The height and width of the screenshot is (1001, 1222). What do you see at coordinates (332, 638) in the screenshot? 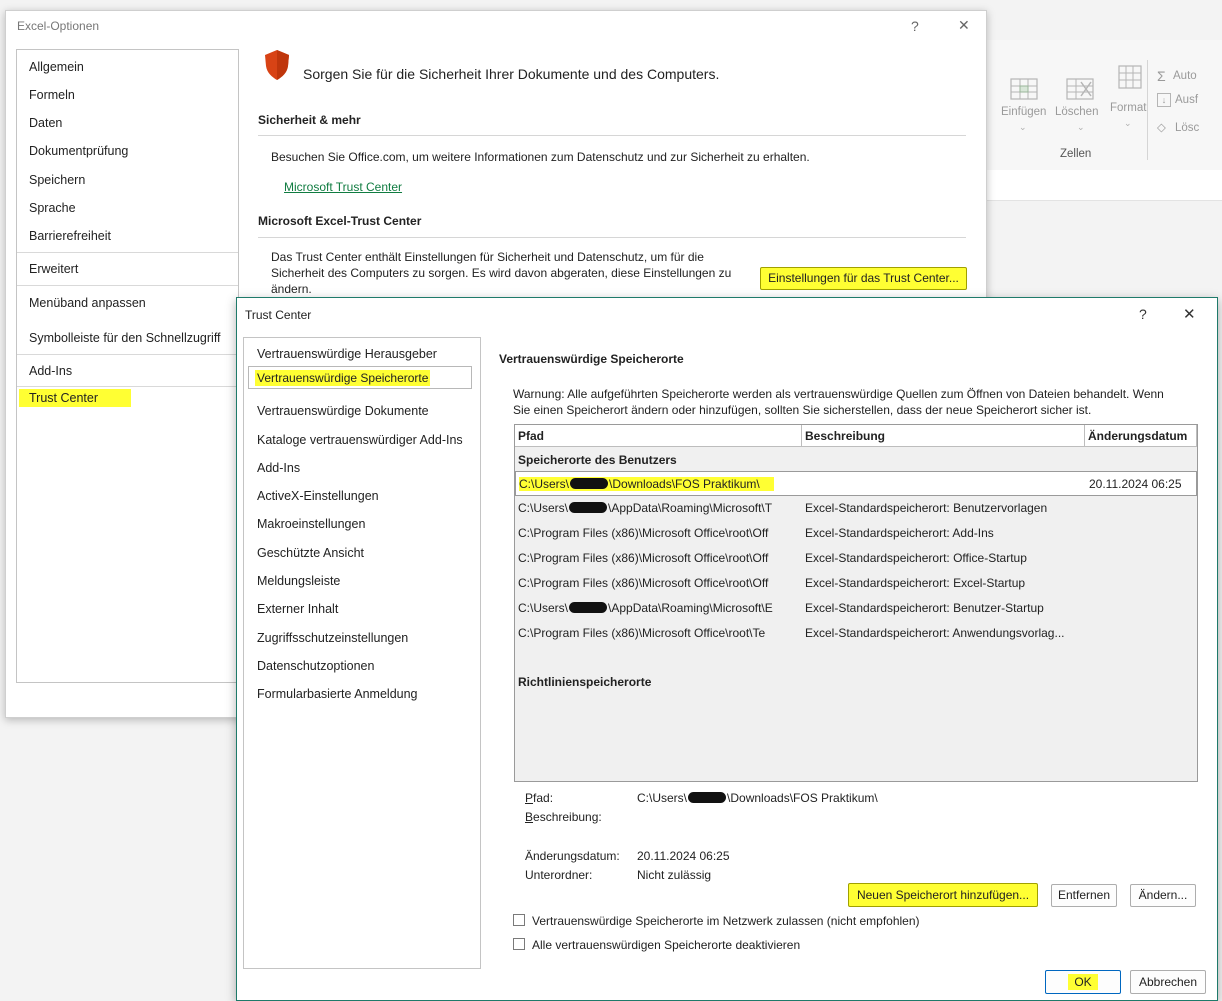
I see `tc-nav-zugriffsschutz: Zugriffsschutzeinstellungen` at bounding box center [332, 638].